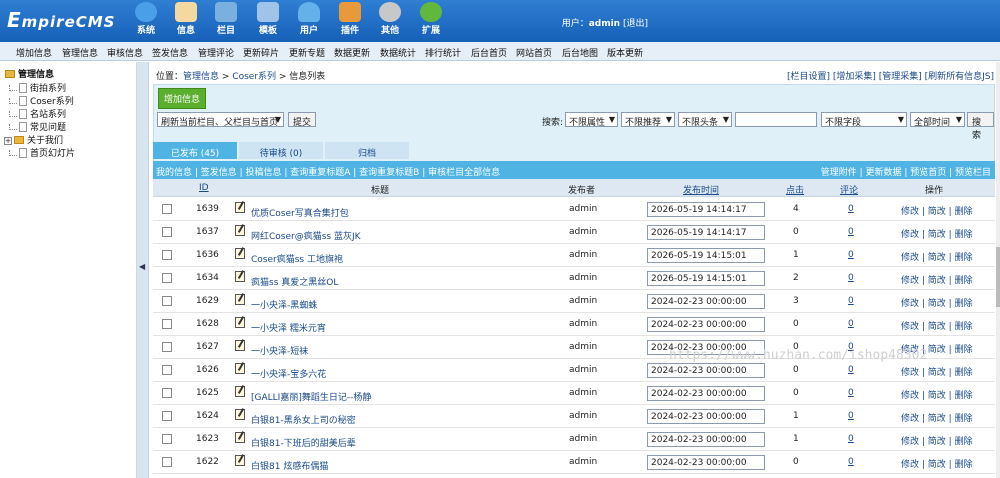  What do you see at coordinates (906, 171) in the screenshot?
I see `caption-links-right: 管理附件 | 更新数据 | 预览首页 | 预览栏目` at bounding box center [906, 171].